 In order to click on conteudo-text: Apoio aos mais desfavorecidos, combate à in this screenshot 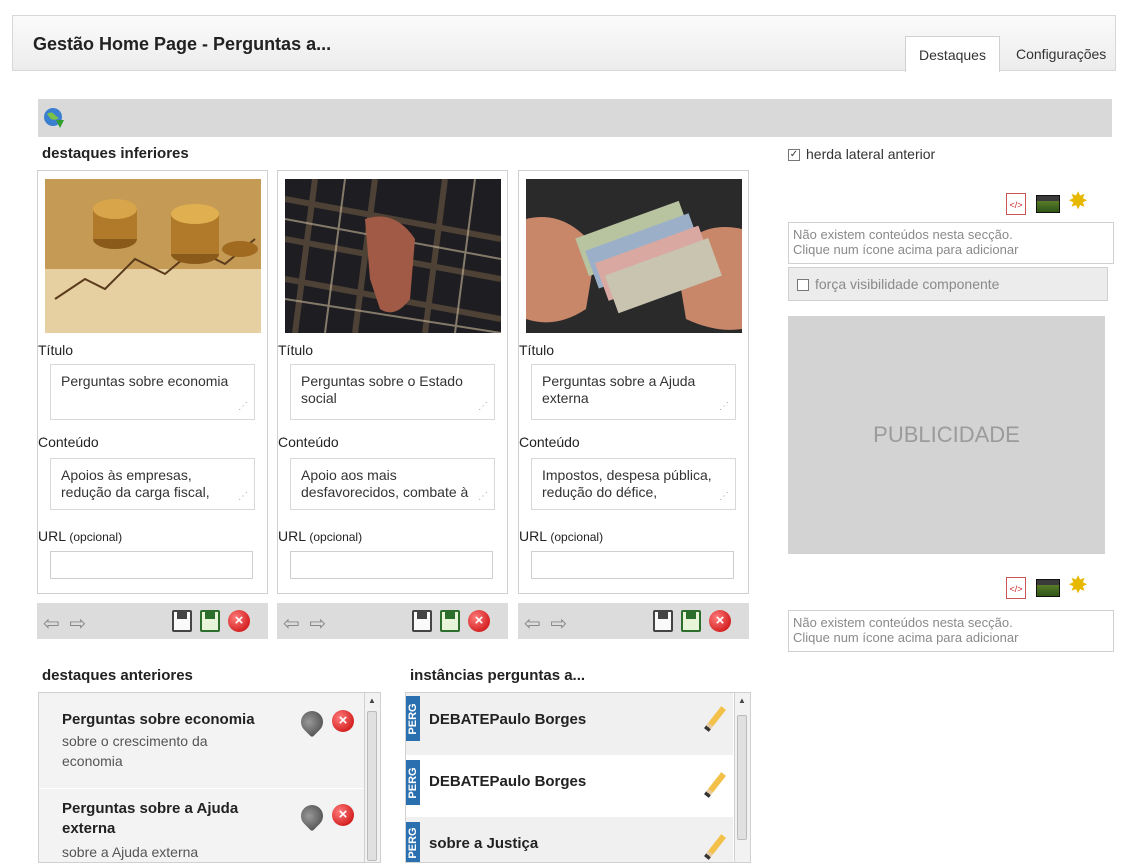, I will do `click(385, 483)`.